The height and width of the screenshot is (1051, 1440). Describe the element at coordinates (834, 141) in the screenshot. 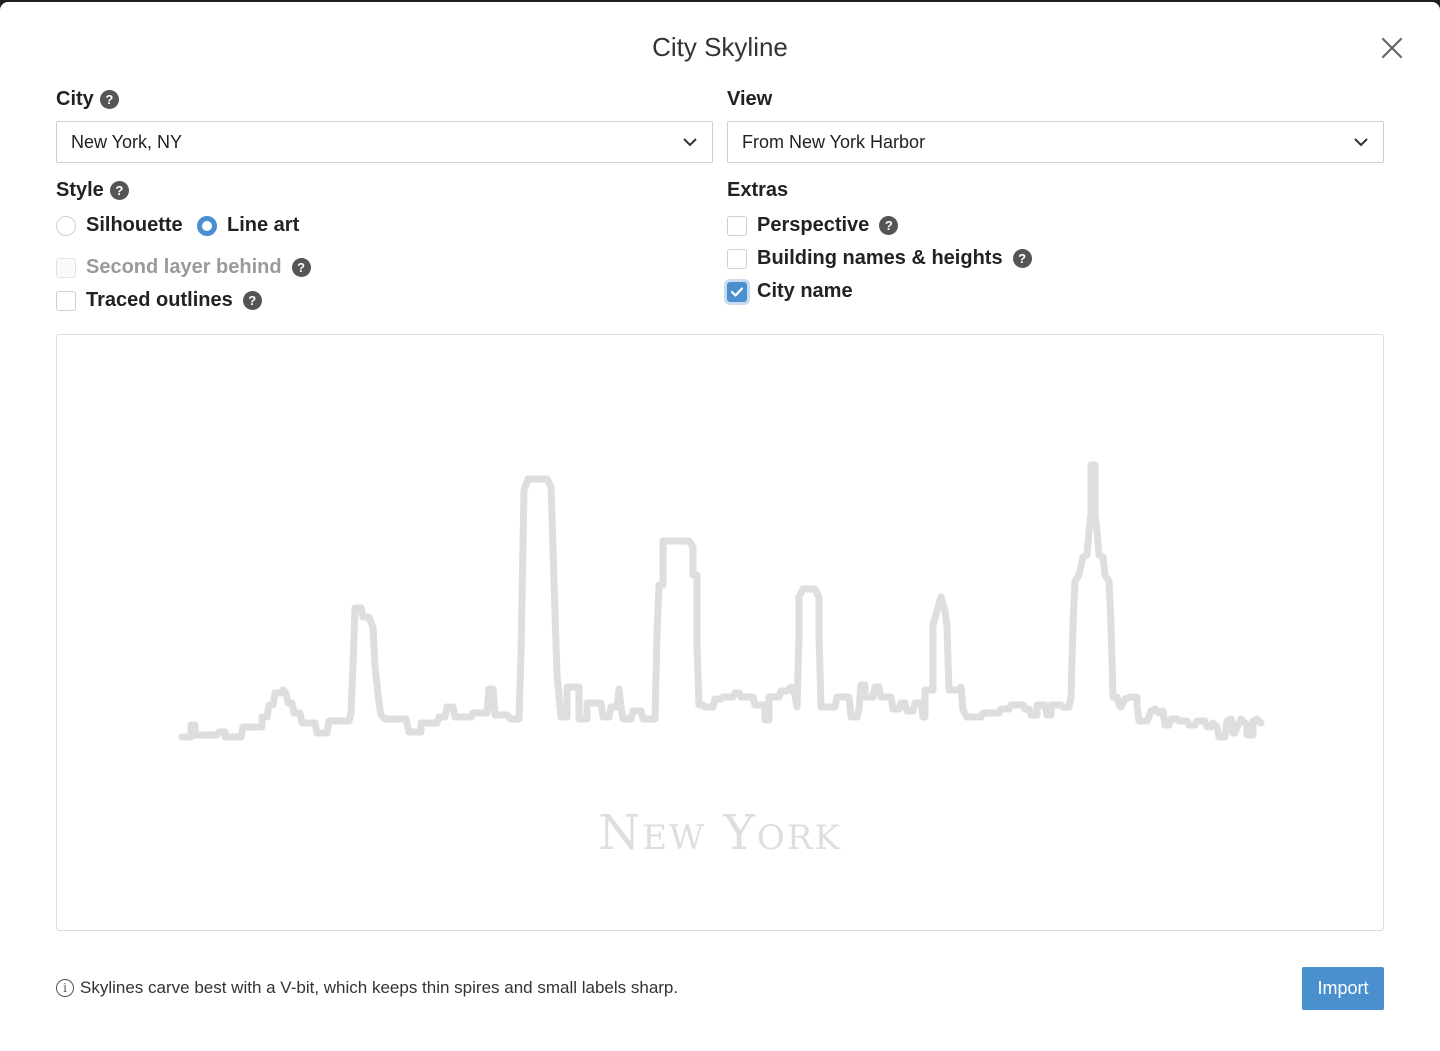

I see `view-select-value: From New York Harbor` at that location.